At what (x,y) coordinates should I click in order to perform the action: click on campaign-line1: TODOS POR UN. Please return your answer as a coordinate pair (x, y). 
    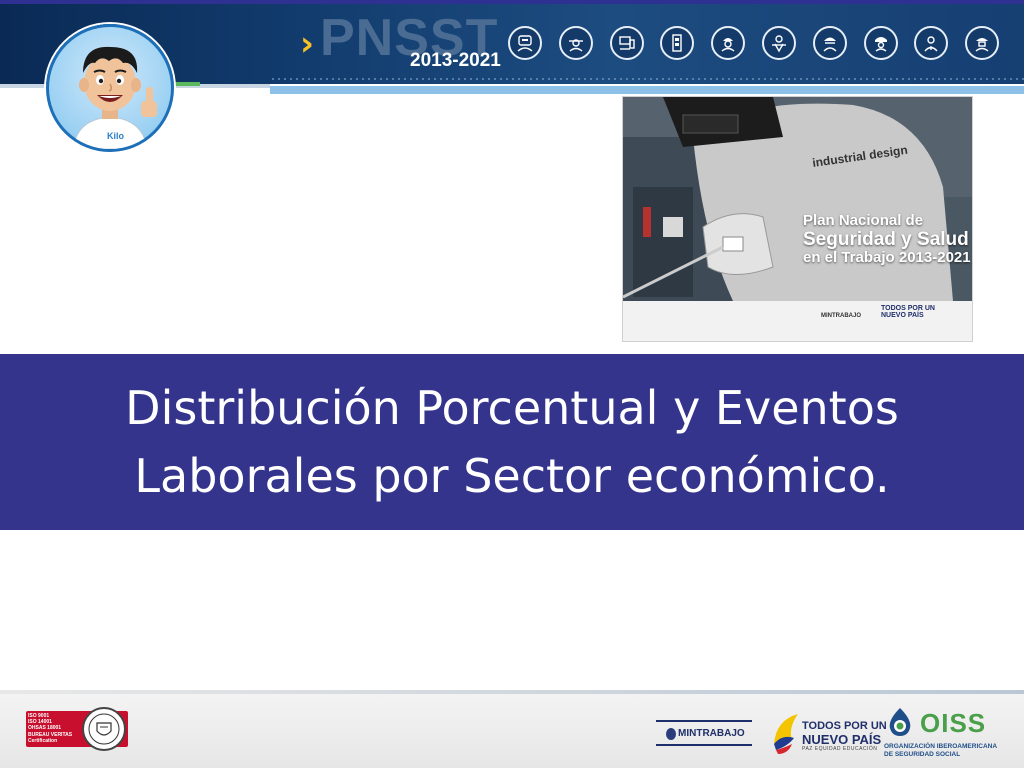
    Looking at the image, I should click on (844, 726).